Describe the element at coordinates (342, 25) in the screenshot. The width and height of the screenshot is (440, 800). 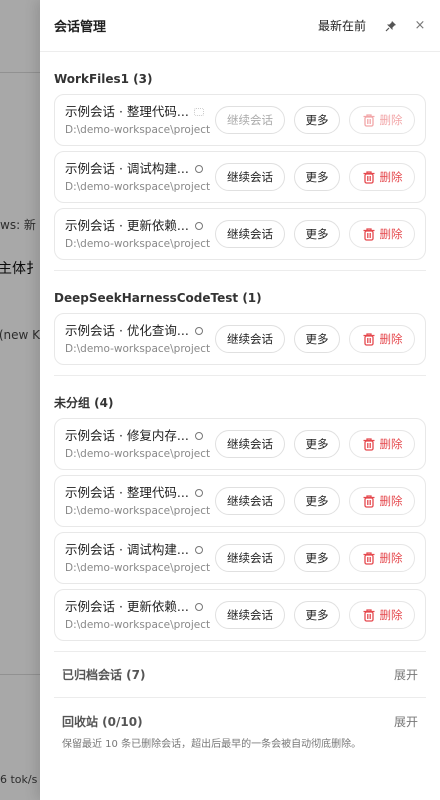
I see `sort-order-button: 最新在前` at that location.